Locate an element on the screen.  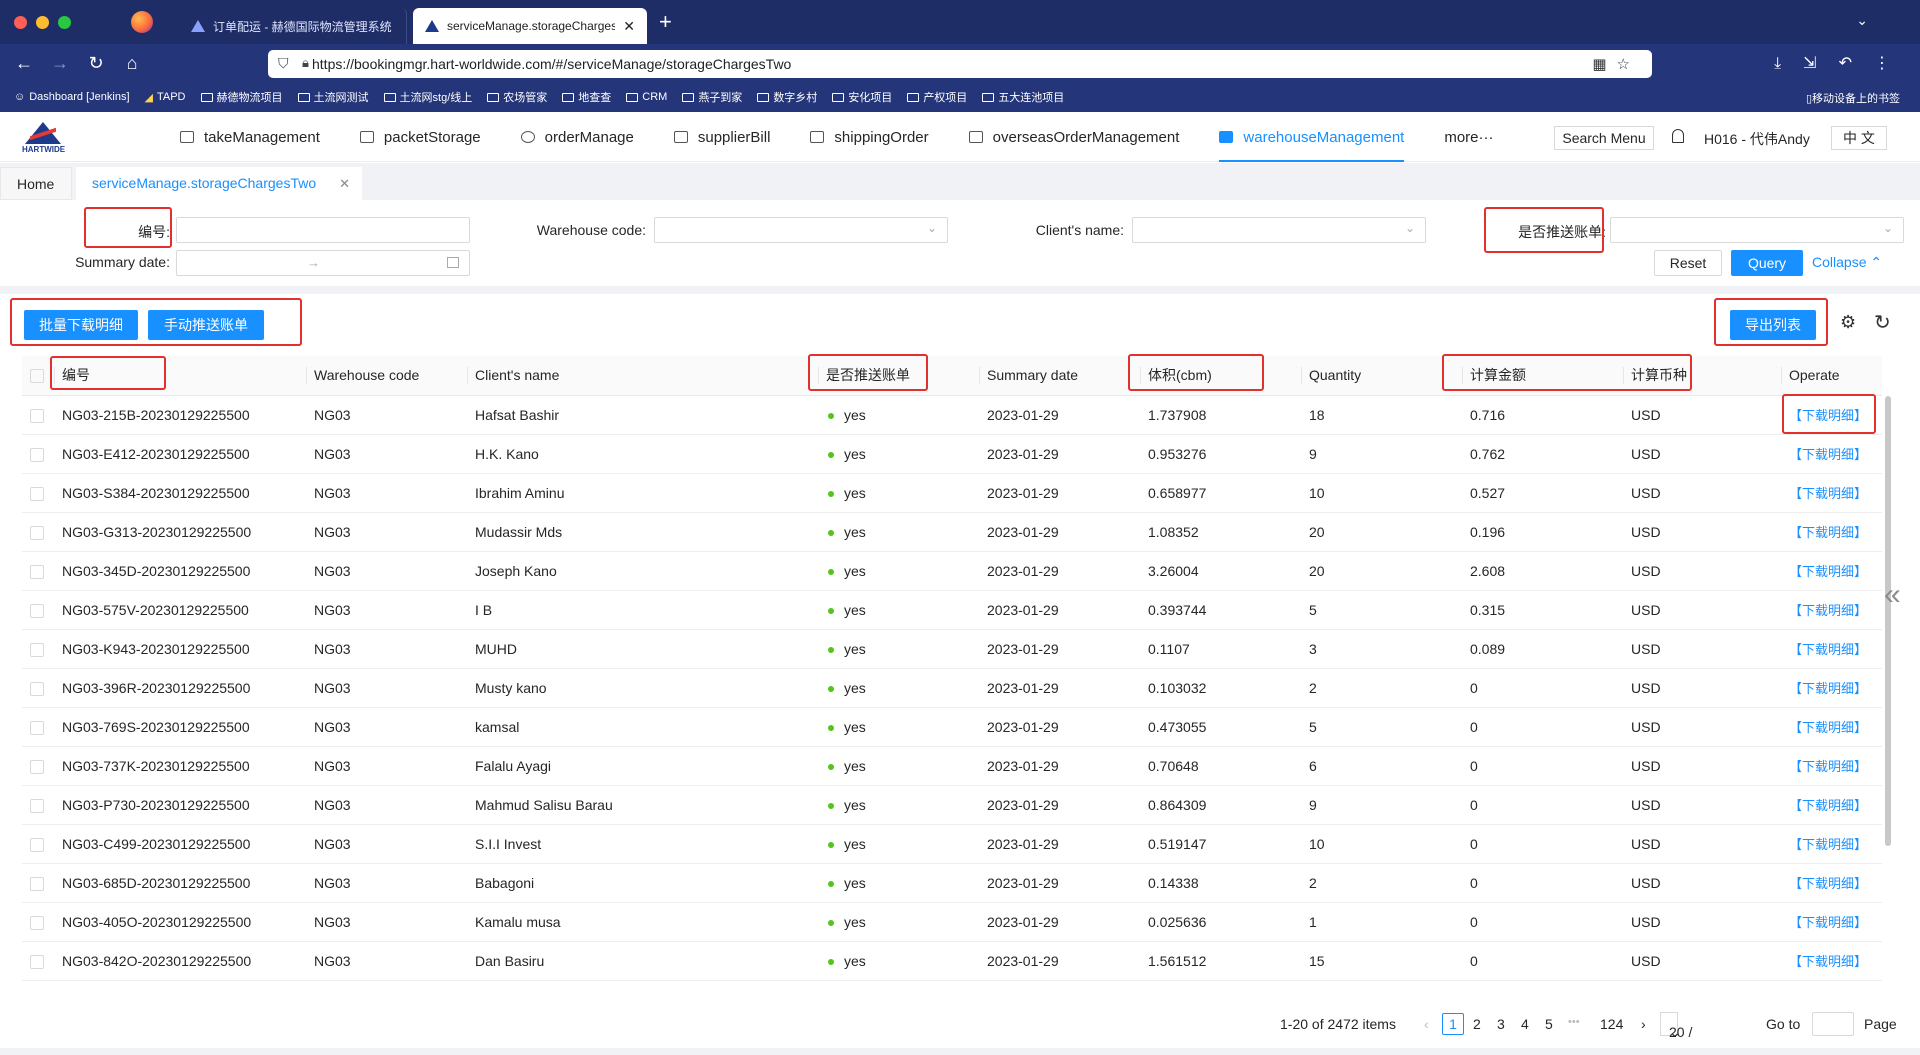
new-tab-button: + is located at coordinates (665, 22).